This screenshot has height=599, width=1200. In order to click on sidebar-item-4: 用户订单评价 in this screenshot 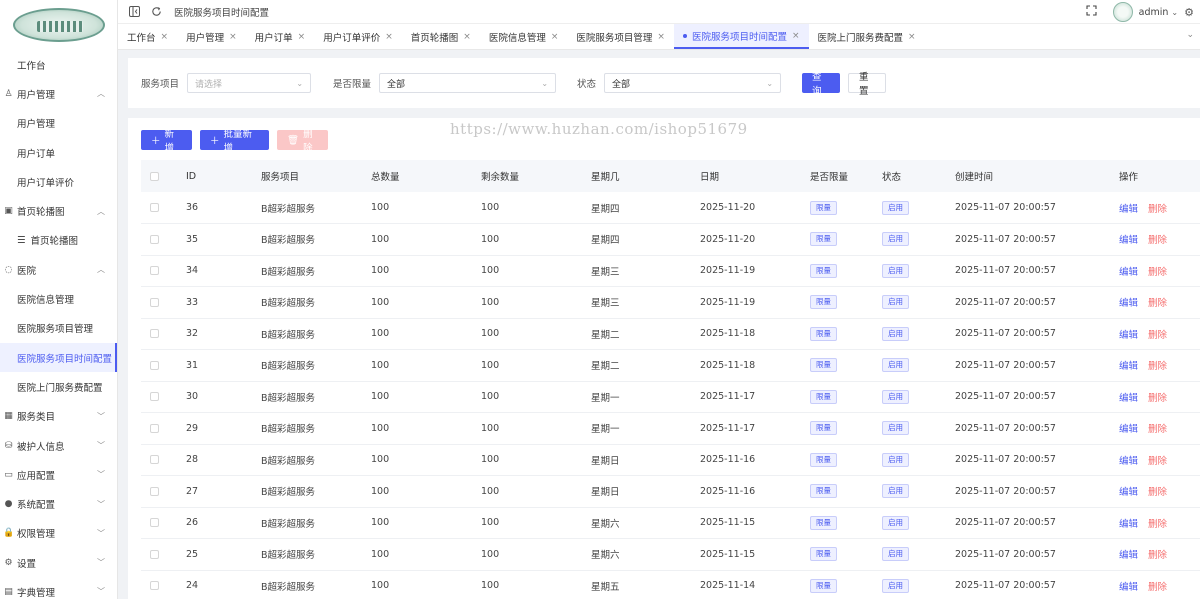, I will do `click(58, 181)`.